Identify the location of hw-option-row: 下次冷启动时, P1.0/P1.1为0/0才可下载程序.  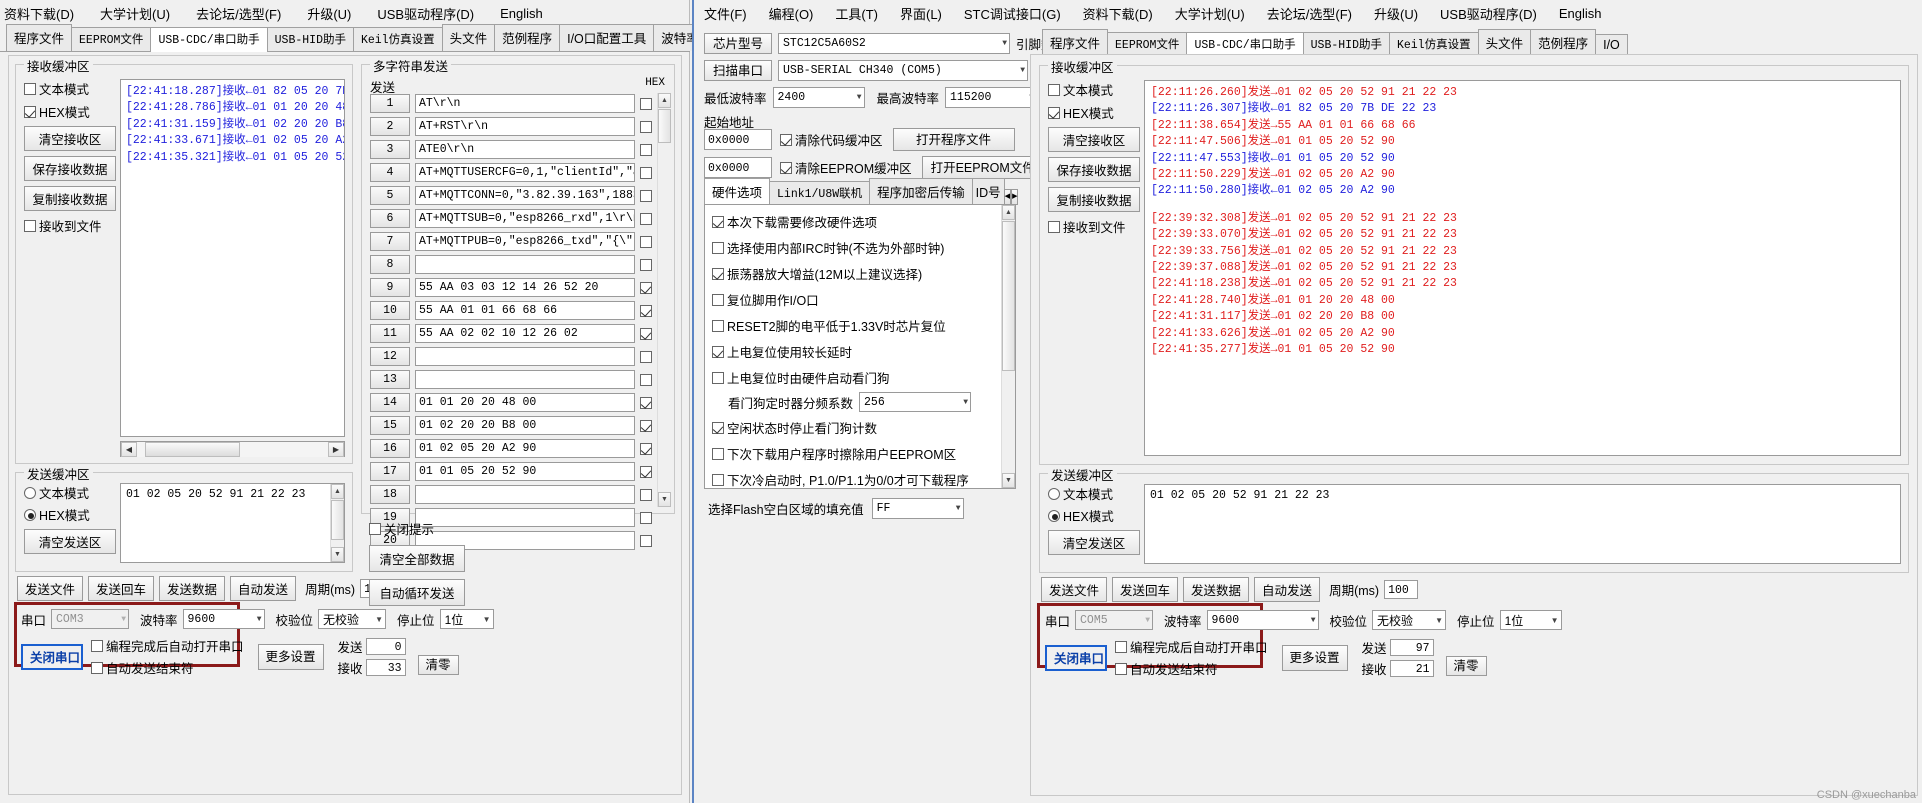
(861, 479).